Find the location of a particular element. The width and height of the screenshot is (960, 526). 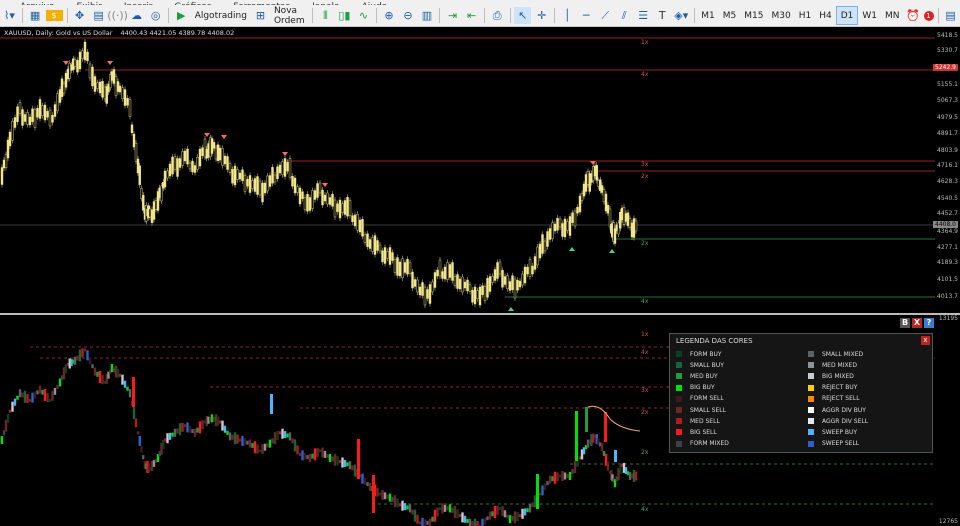

vertical-line-icon: │ is located at coordinates (567, 15).